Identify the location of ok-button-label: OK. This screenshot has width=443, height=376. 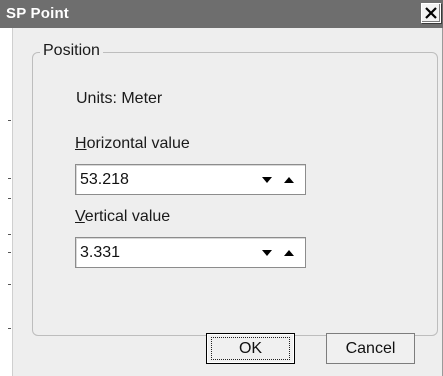
(250, 348).